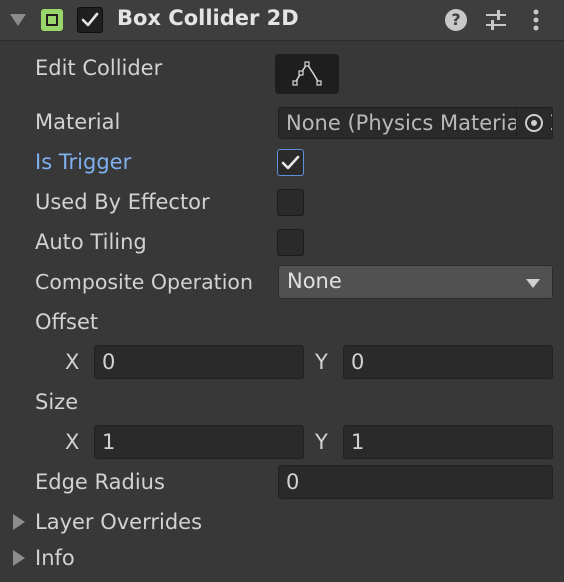 Image resolution: width=564 pixels, height=582 pixels. I want to click on kebab-menu-icon, so click(536, 20).